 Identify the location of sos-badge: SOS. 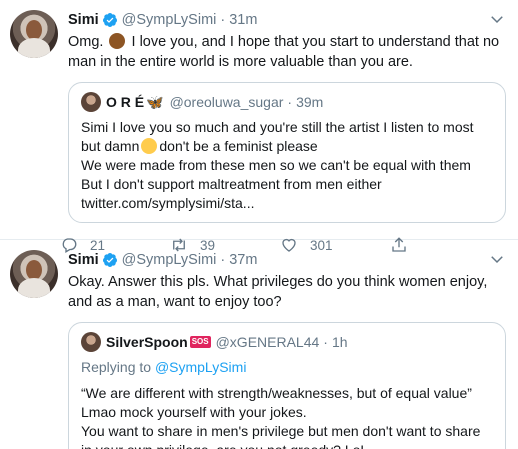
(200, 342).